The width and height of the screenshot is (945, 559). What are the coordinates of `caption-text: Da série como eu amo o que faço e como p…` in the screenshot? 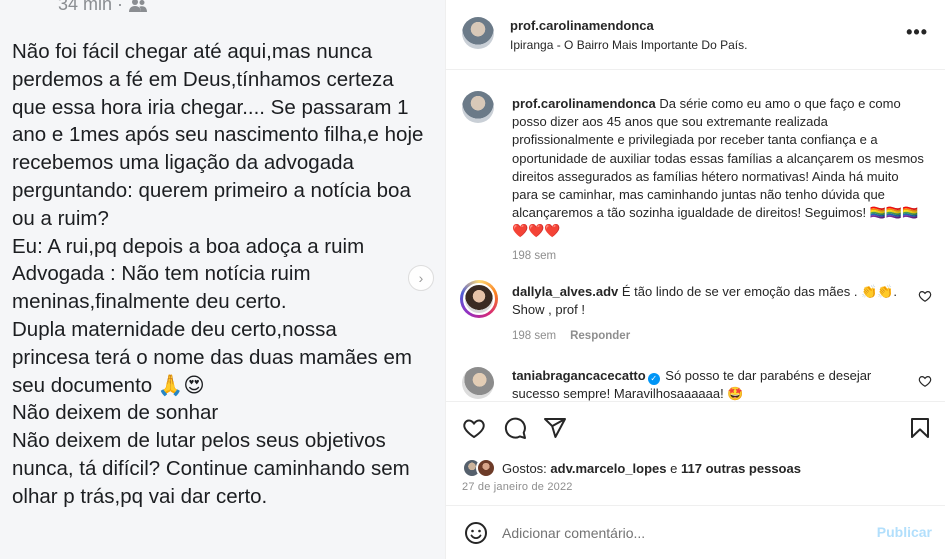 It's located at (718, 167).